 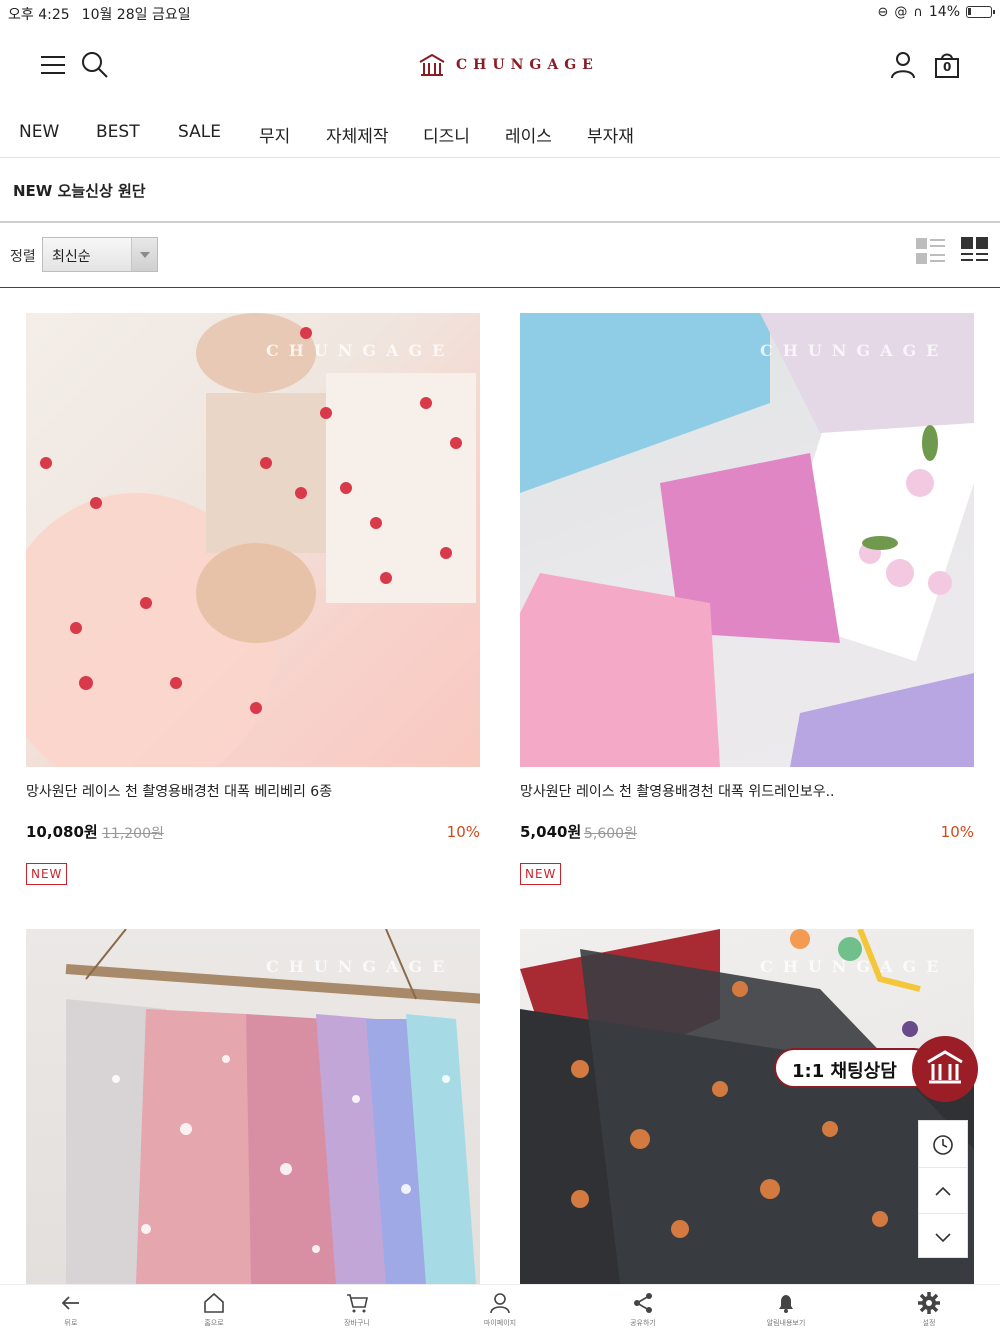 I want to click on headphones-icon: ∩, so click(x=918, y=12).